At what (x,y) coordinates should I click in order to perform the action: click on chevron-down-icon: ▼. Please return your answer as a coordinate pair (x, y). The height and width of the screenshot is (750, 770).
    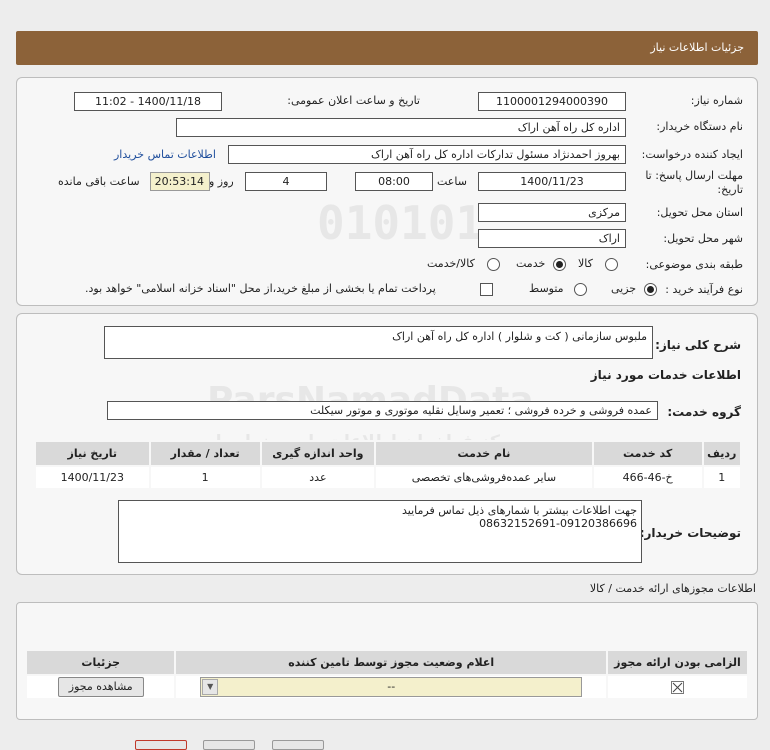
    Looking at the image, I should click on (210, 687).